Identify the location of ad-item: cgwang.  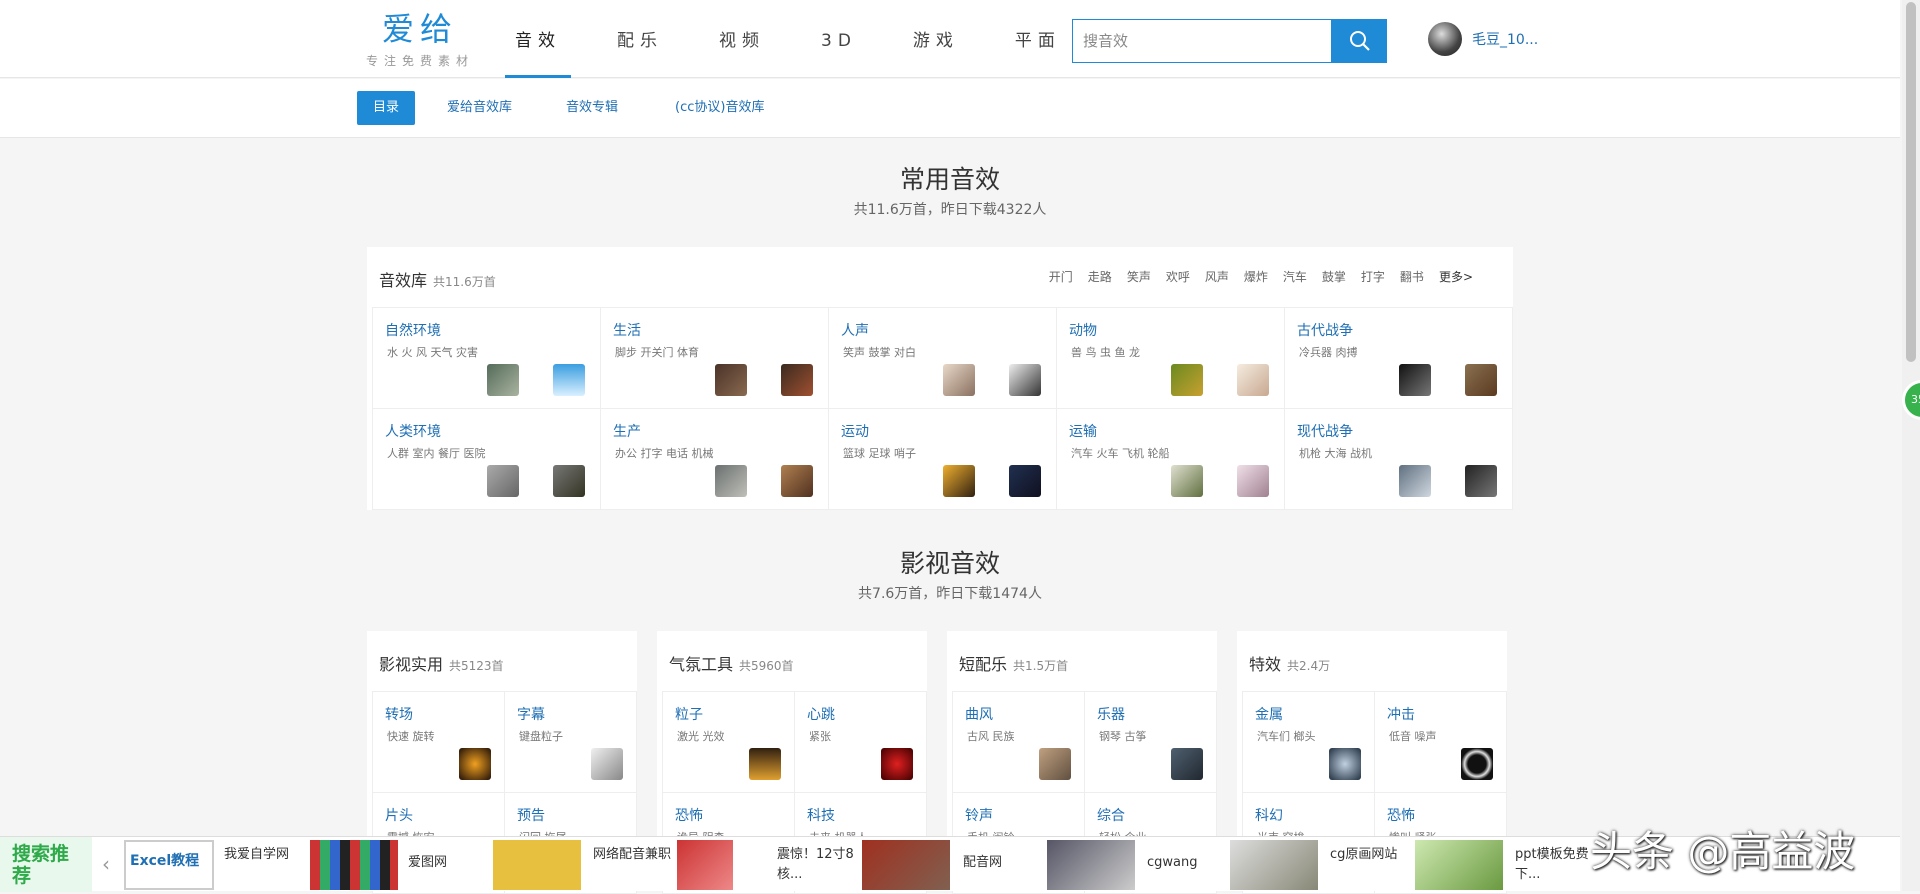
(1190, 863).